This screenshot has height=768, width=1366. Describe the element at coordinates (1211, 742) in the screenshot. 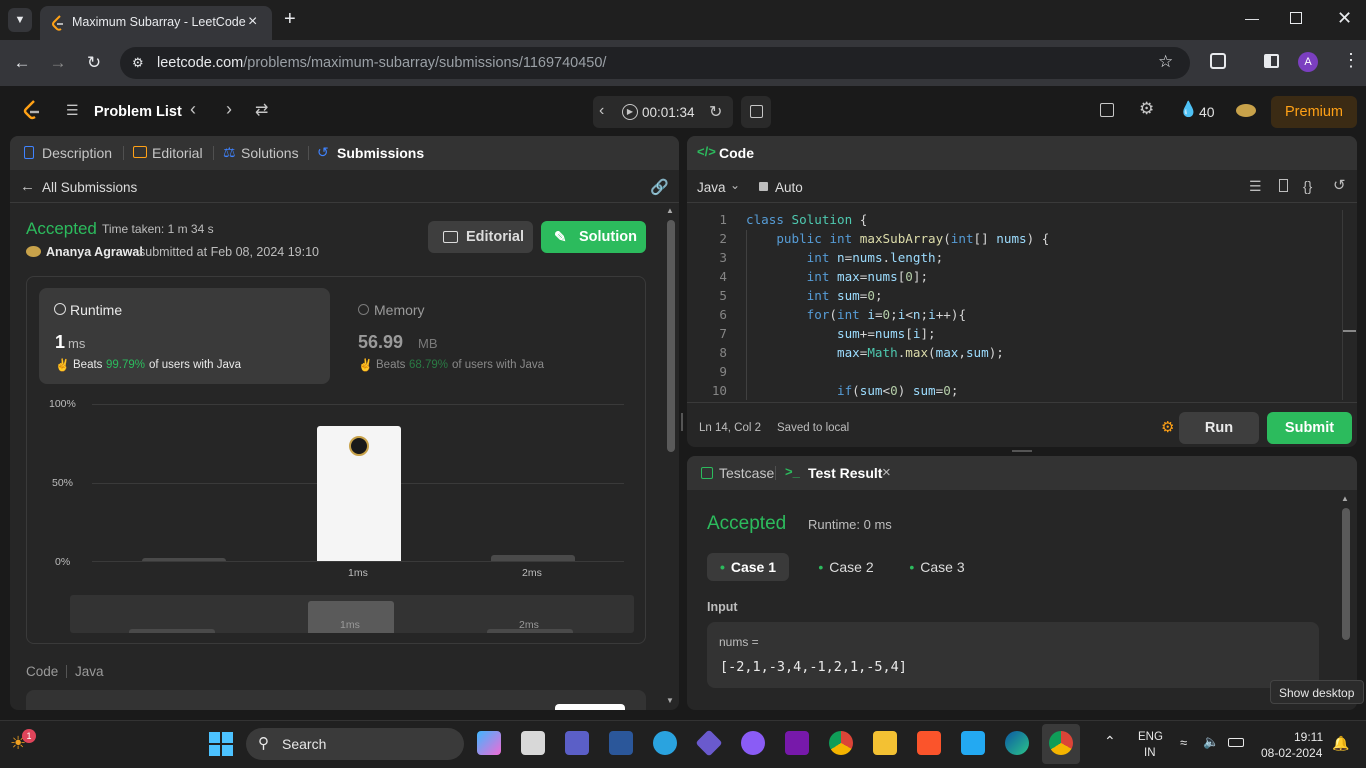

I see `volume-icon: 🔈` at that location.